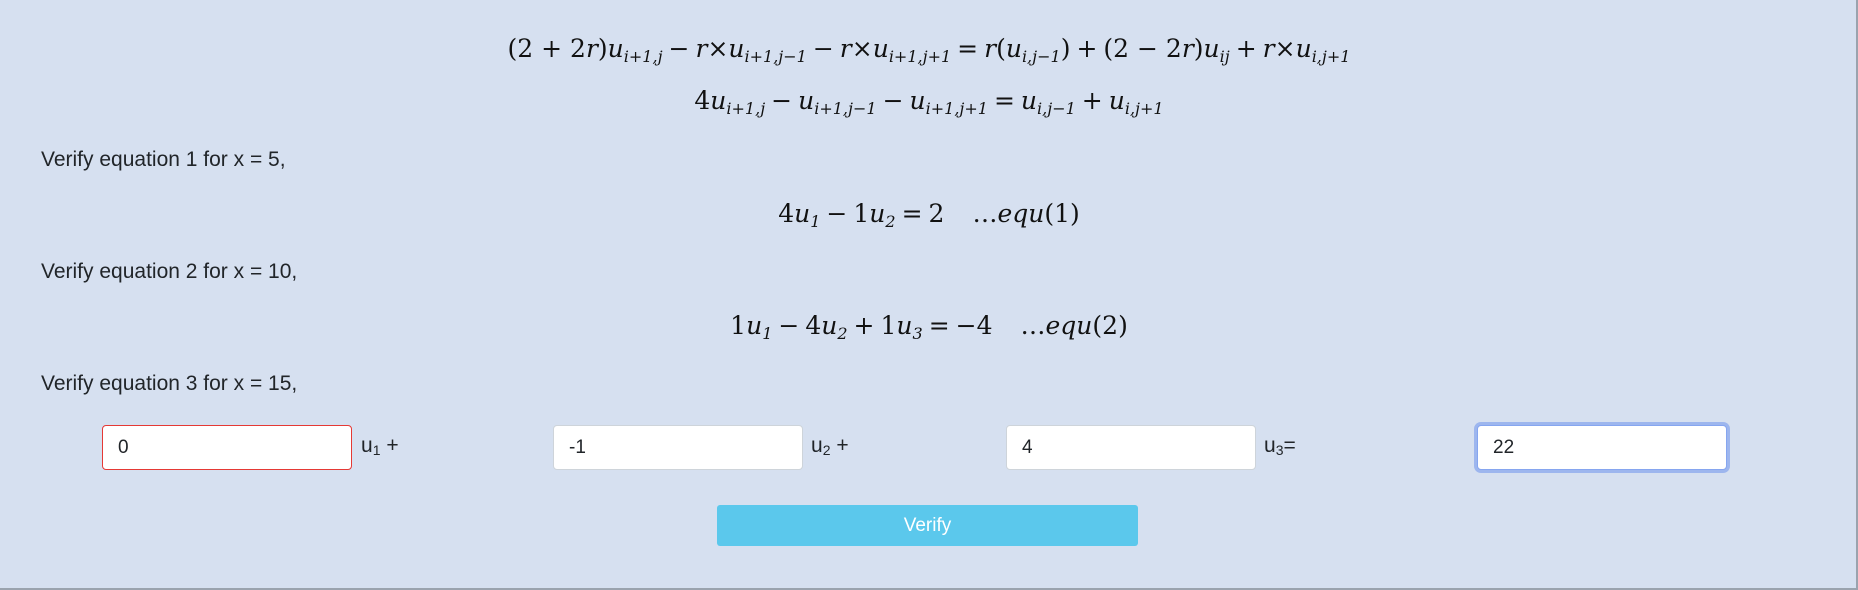 The image size is (1858, 590). I want to click on u2-label: u2 +, so click(830, 446).